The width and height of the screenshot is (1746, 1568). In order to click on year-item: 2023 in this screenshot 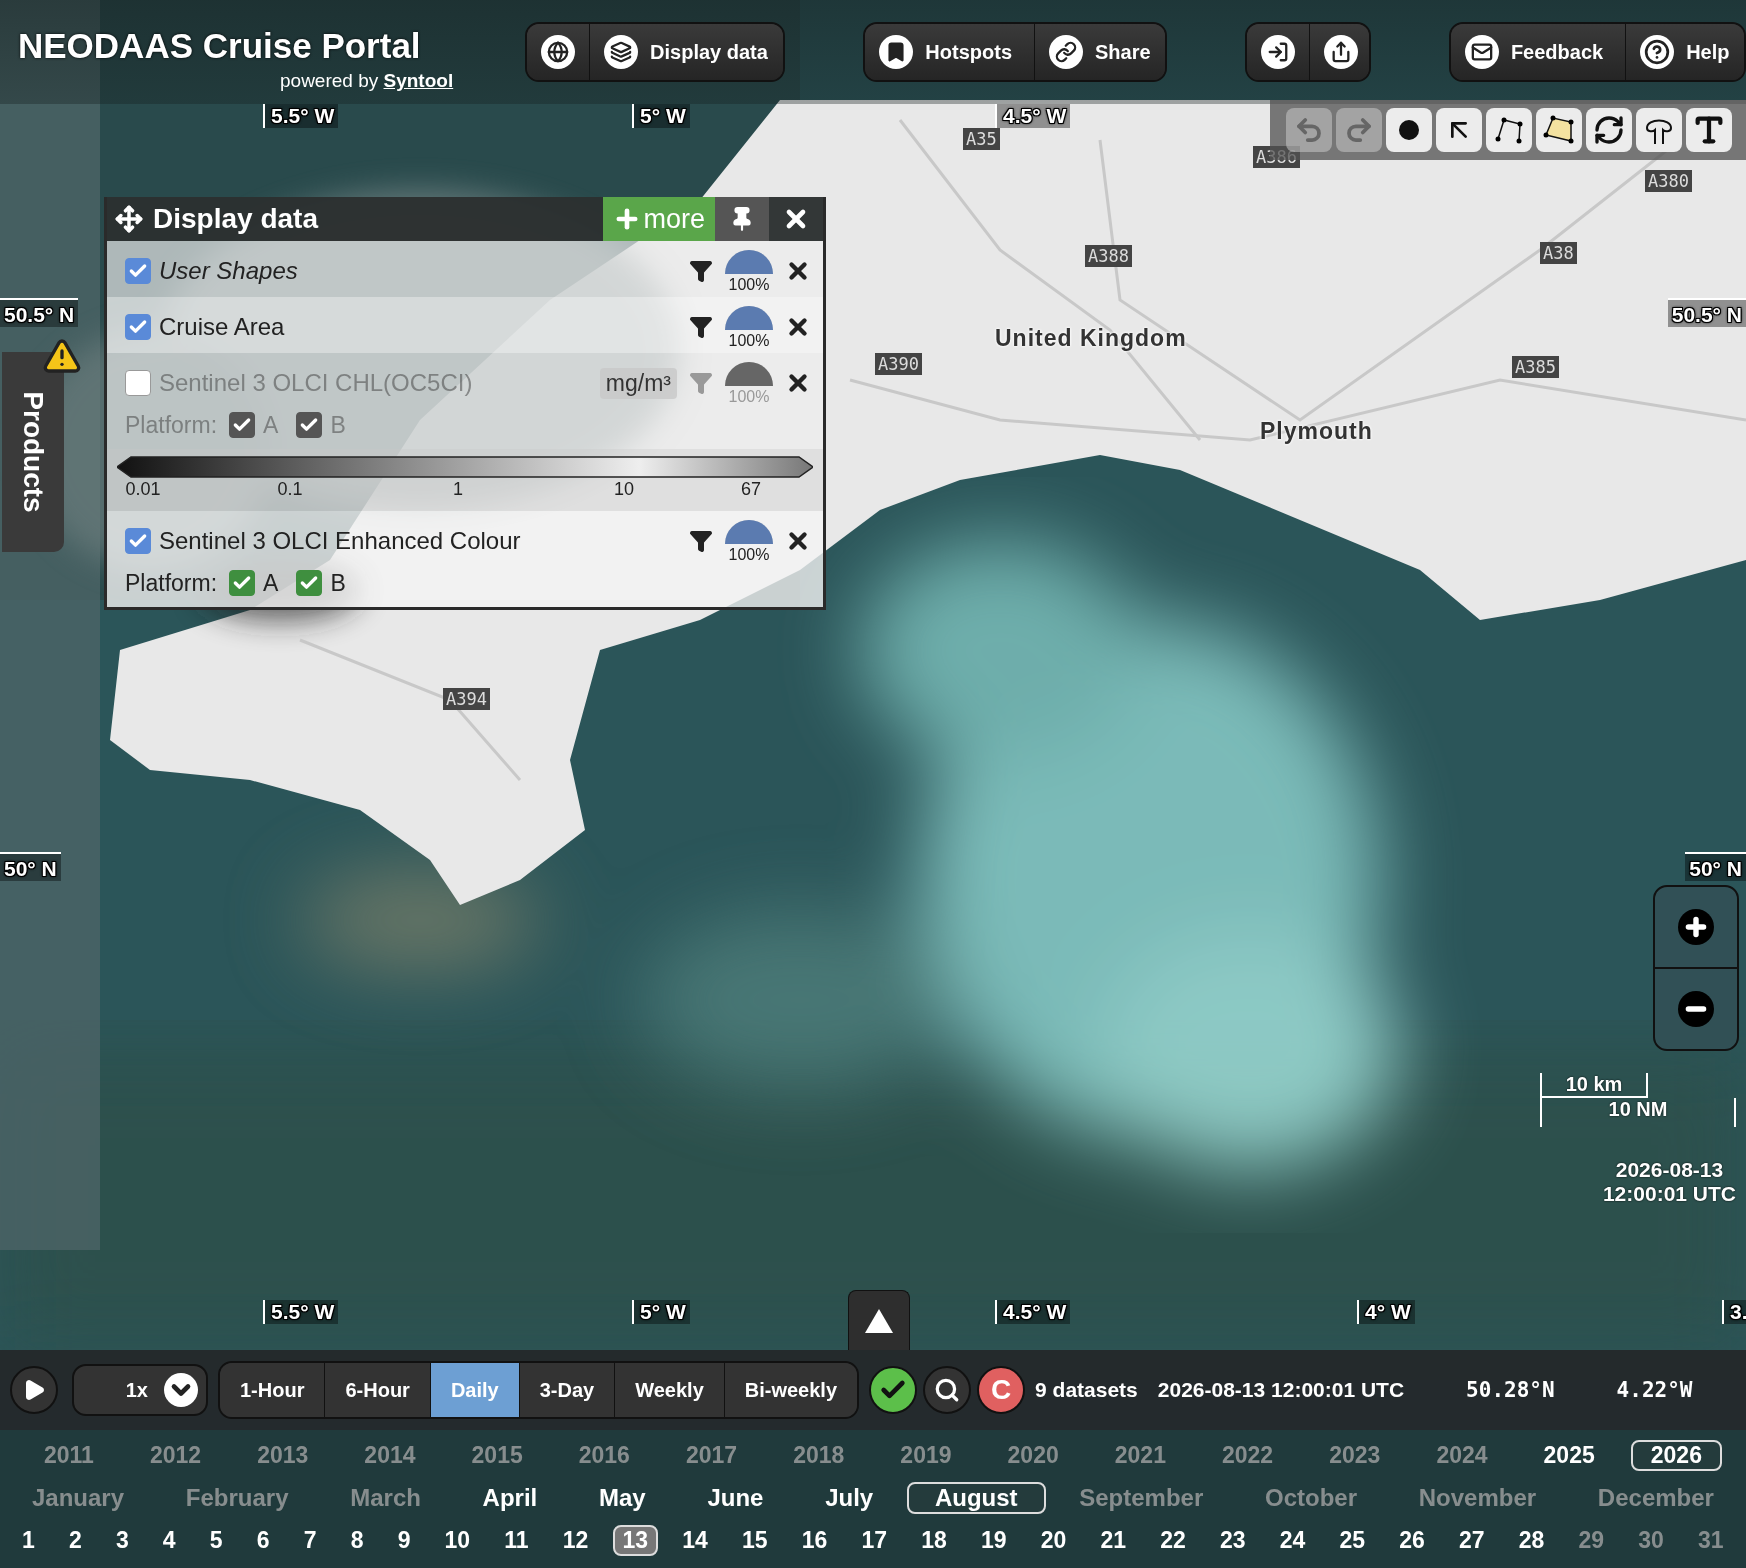, I will do `click(1355, 1455)`.